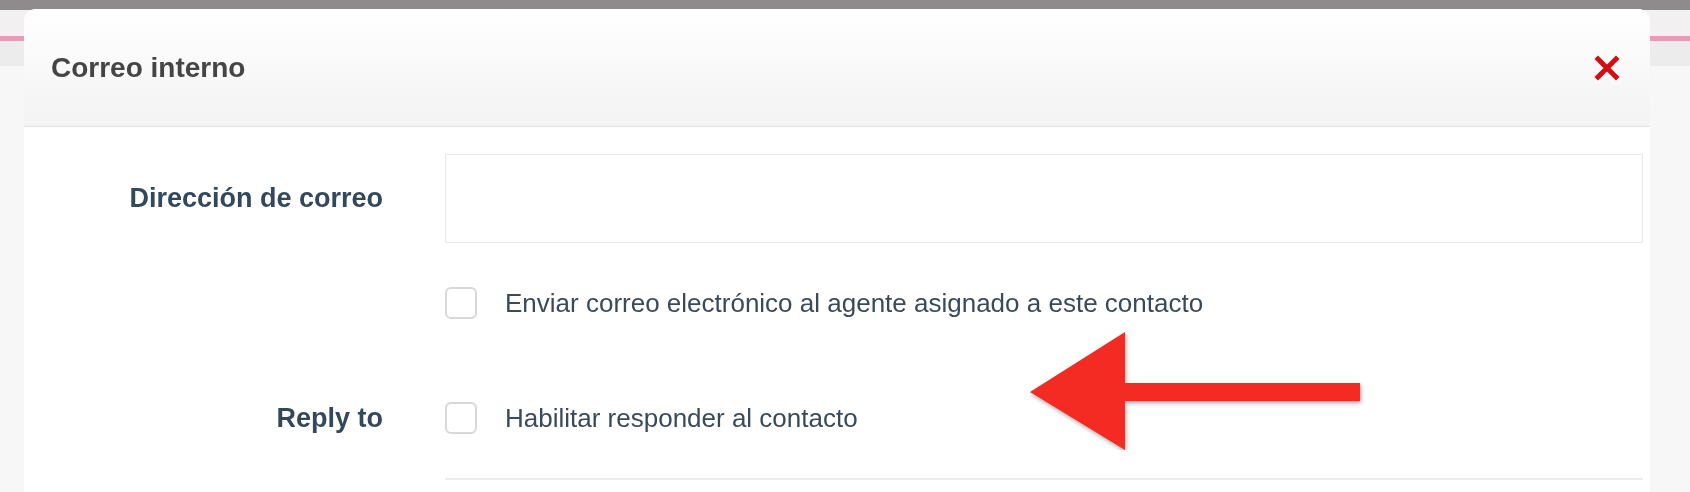  Describe the element at coordinates (1607, 67) in the screenshot. I see `close-icon` at that location.